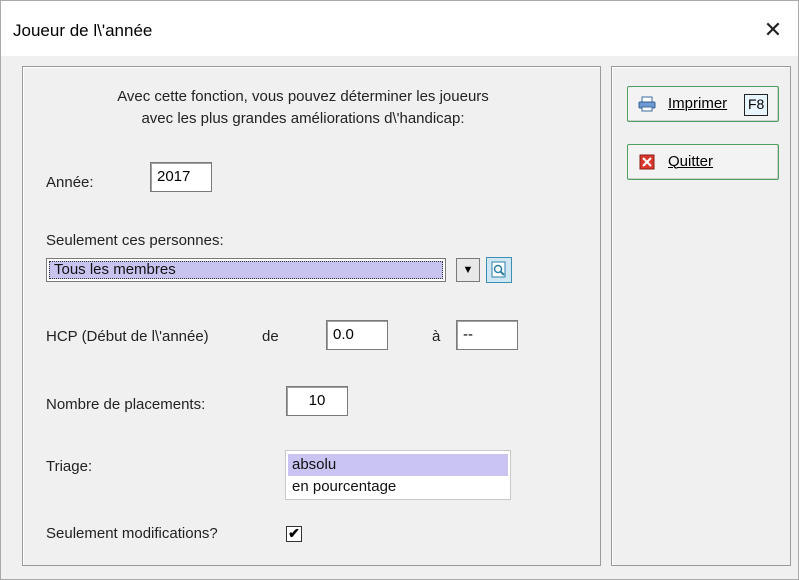 The width and height of the screenshot is (799, 580). What do you see at coordinates (270, 336) in the screenshot?
I see `hcp-from-label: de` at bounding box center [270, 336].